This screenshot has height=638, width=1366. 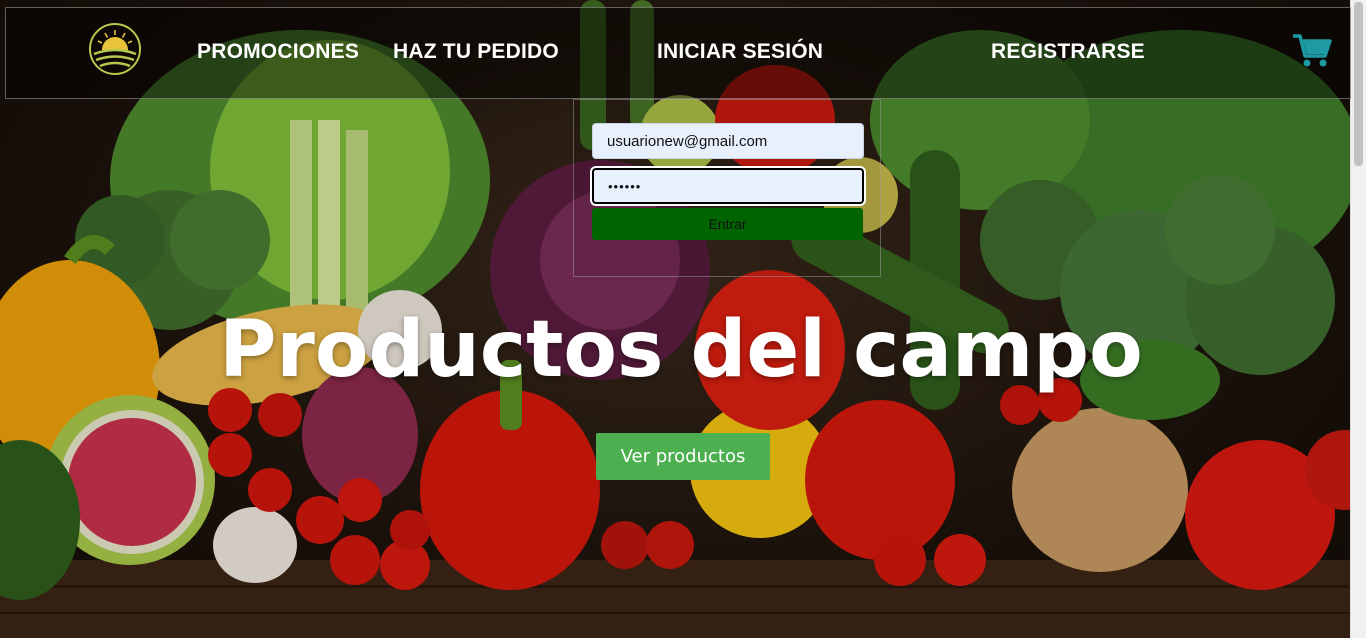 What do you see at coordinates (115, 49) in the screenshot?
I see `sunrise-fields-logo-icon` at bounding box center [115, 49].